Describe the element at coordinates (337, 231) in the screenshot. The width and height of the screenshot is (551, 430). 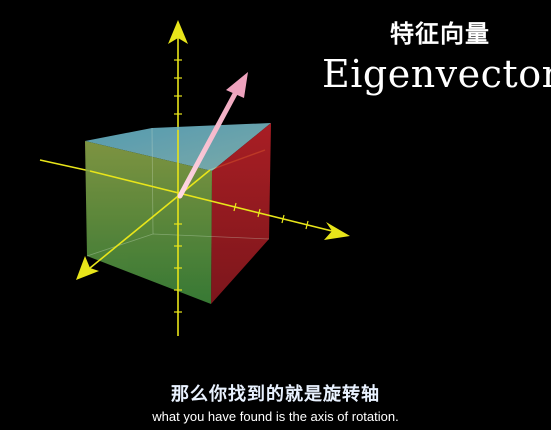
I see `x-axis-arrowhead` at that location.